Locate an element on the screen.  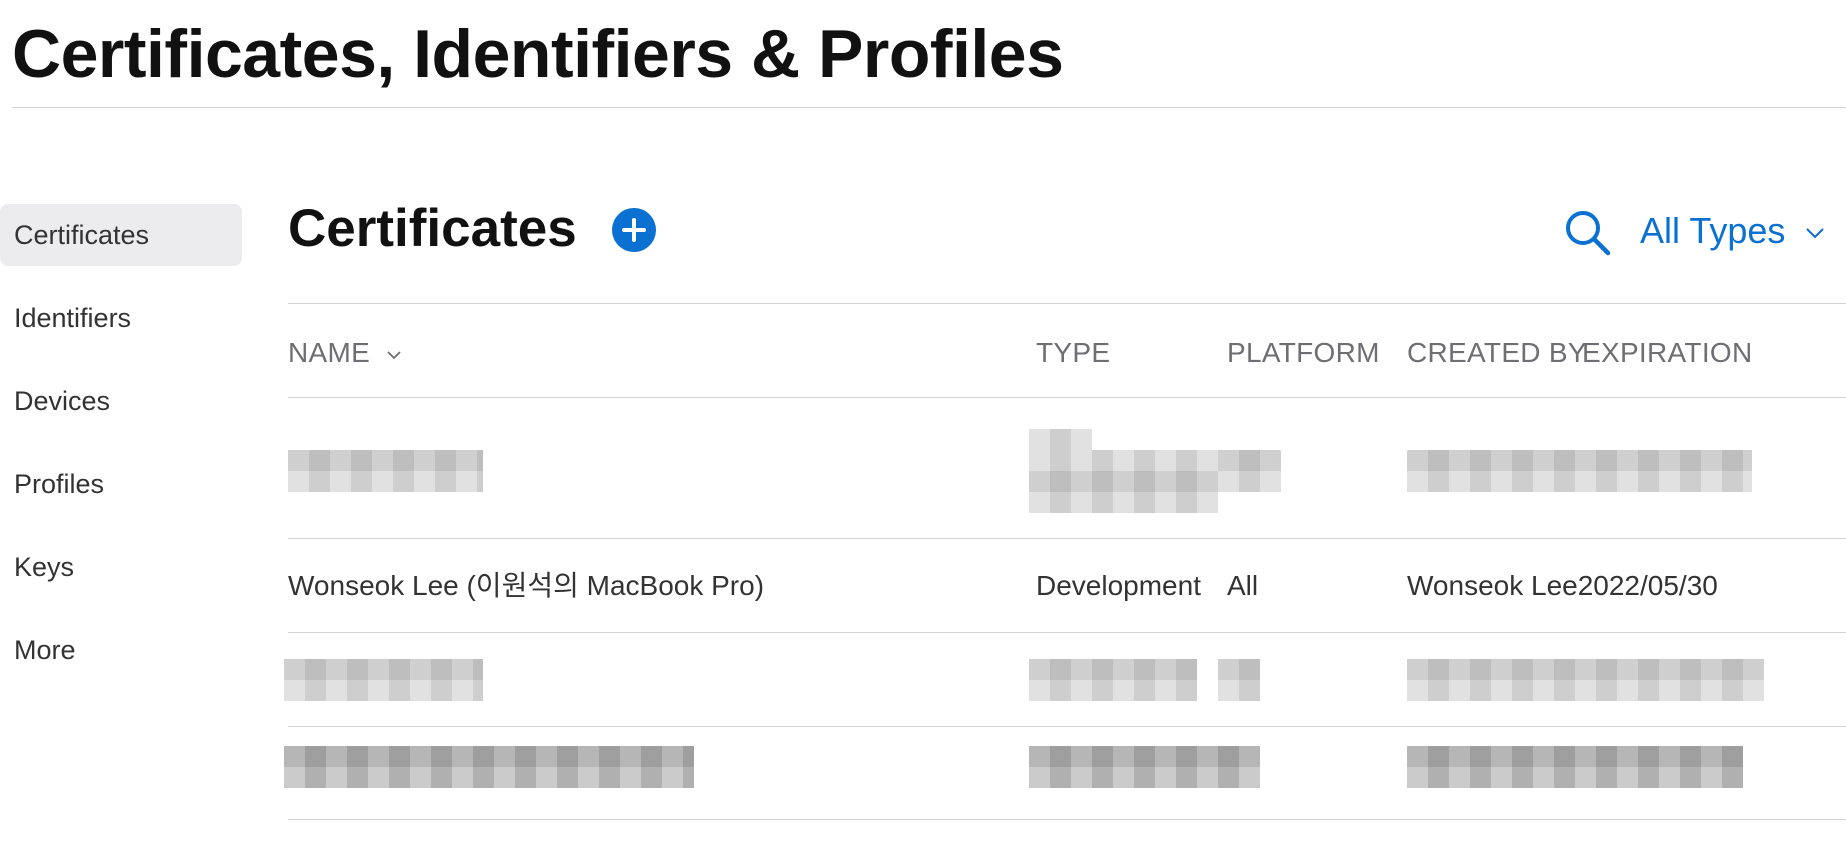
search-icon is located at coordinates (1588, 233).